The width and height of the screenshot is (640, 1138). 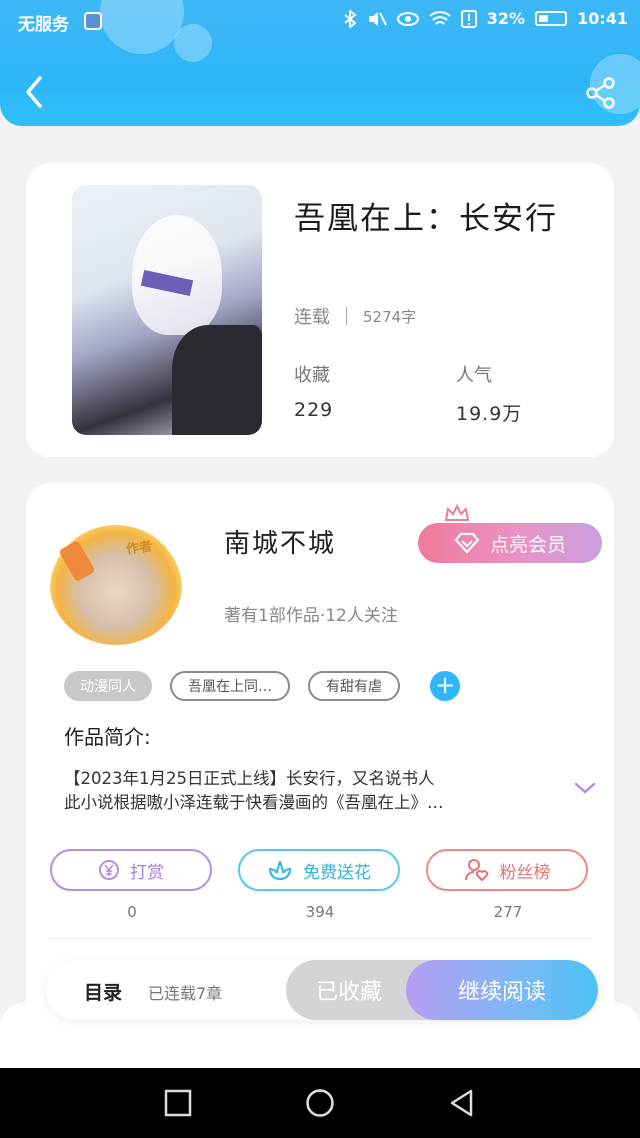 I want to click on user-heart-icon, so click(x=476, y=870).